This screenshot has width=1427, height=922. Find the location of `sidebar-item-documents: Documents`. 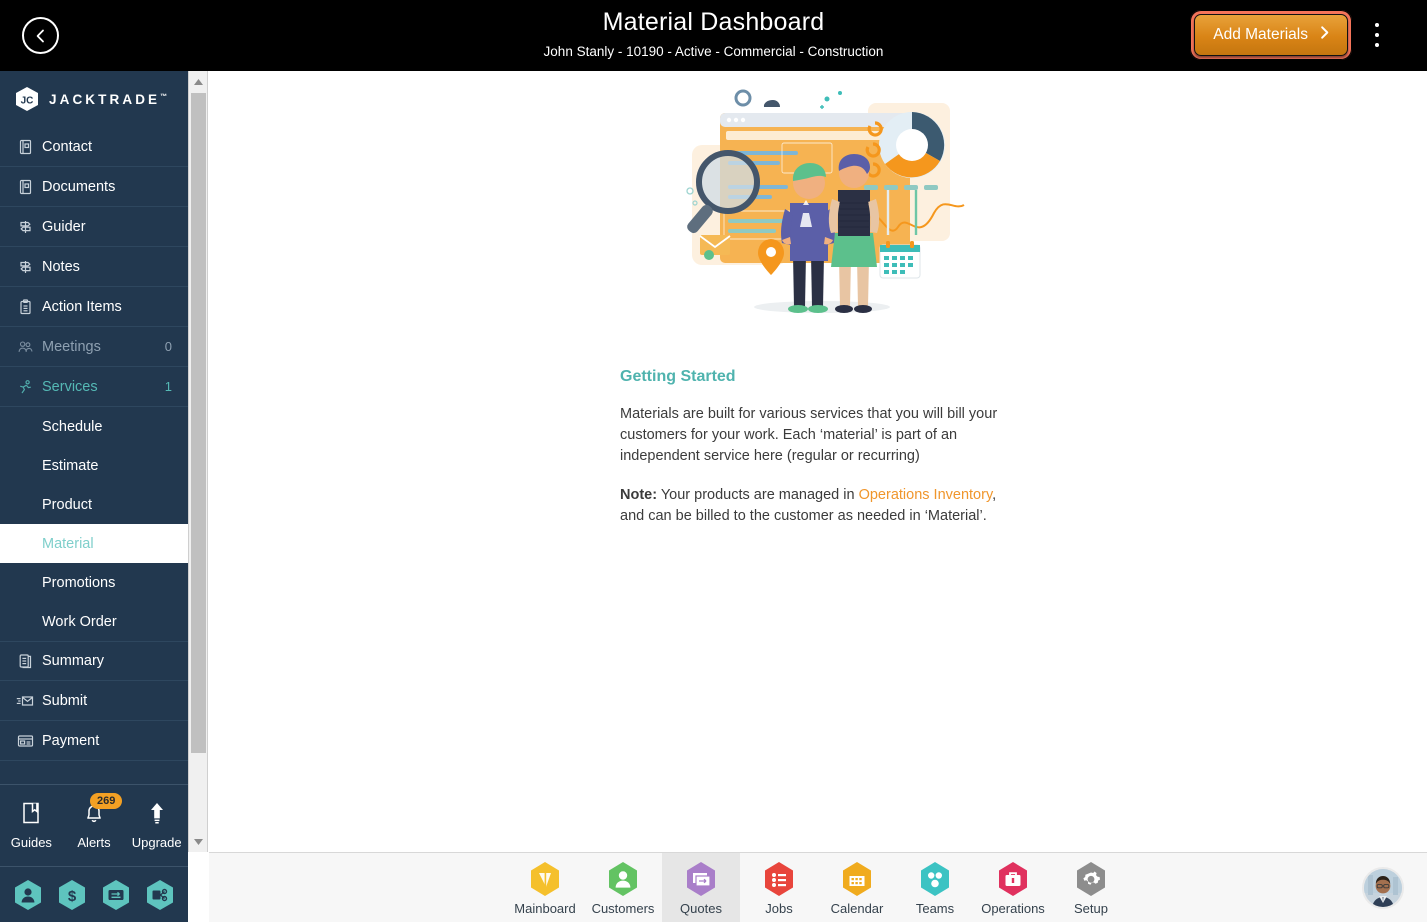

sidebar-item-documents: Documents is located at coordinates (94, 187).